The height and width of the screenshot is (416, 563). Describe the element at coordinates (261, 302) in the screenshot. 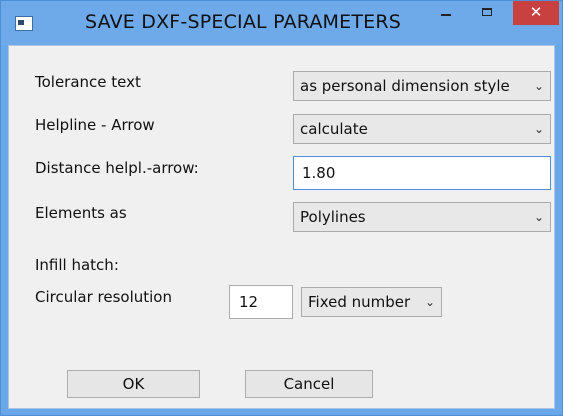

I see `circular-resolution-input: 12` at that location.